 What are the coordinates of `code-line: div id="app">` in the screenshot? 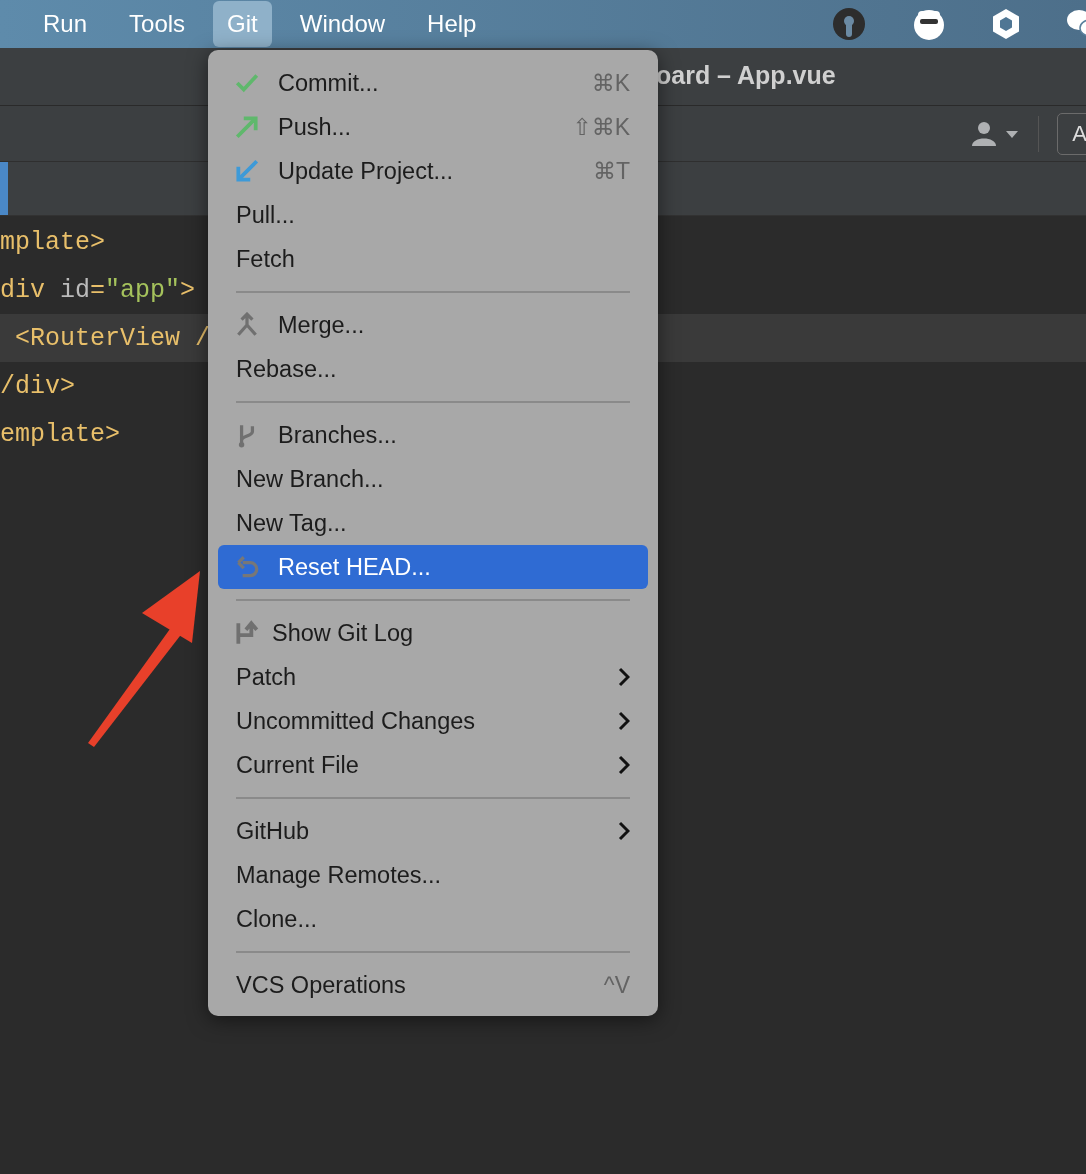 It's located at (98, 290).